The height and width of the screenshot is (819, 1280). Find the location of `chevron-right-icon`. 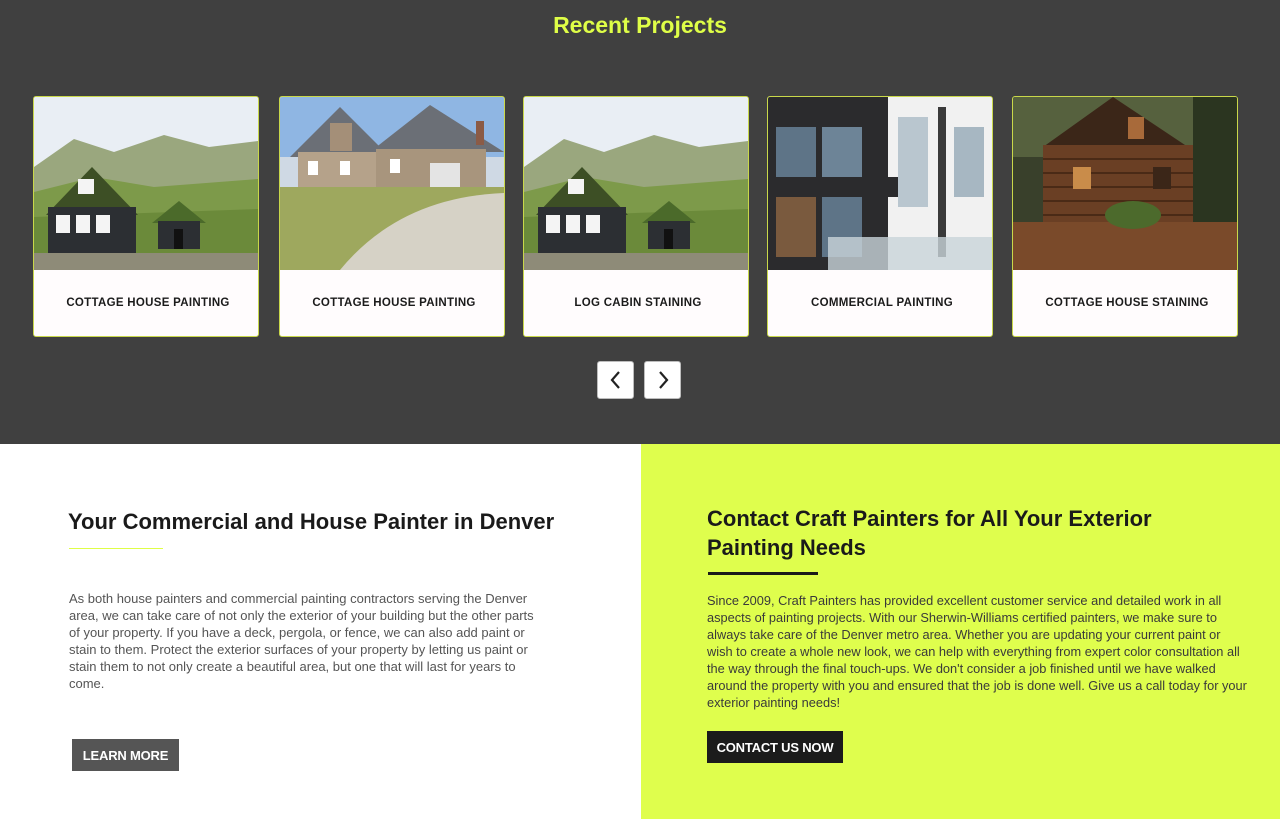

chevron-right-icon is located at coordinates (663, 380).